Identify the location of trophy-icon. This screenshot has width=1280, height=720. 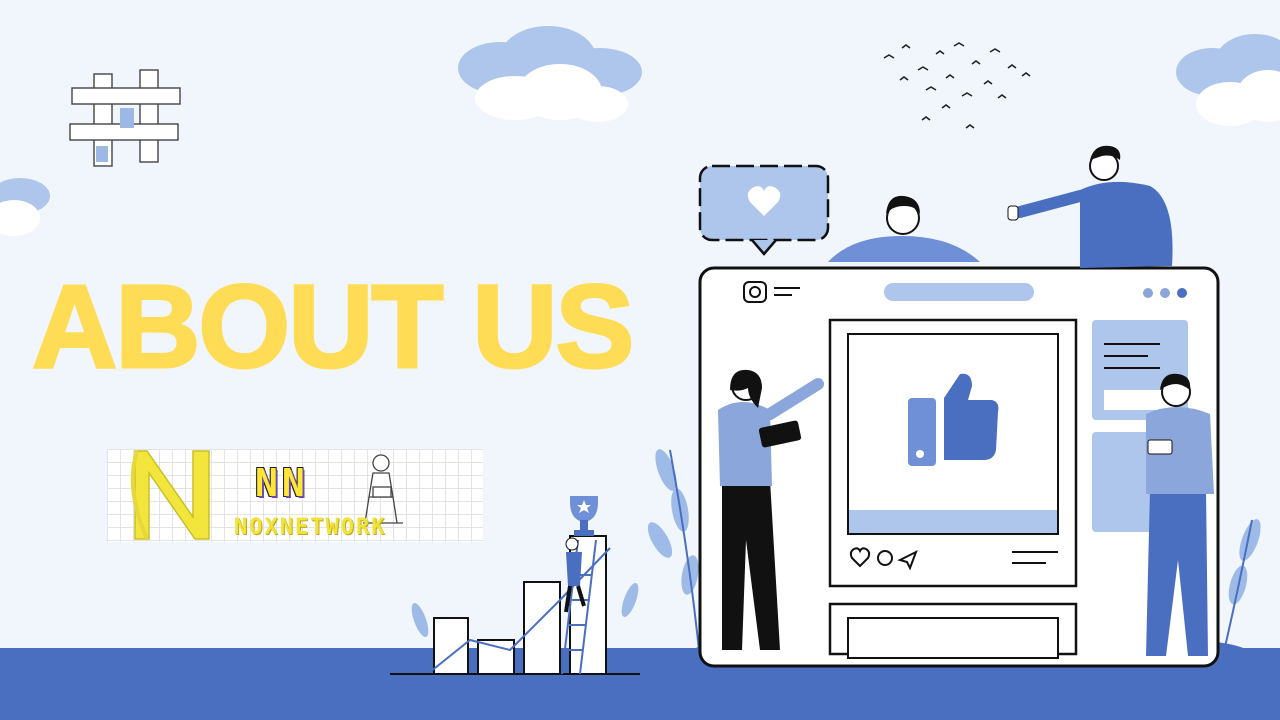
(584, 516).